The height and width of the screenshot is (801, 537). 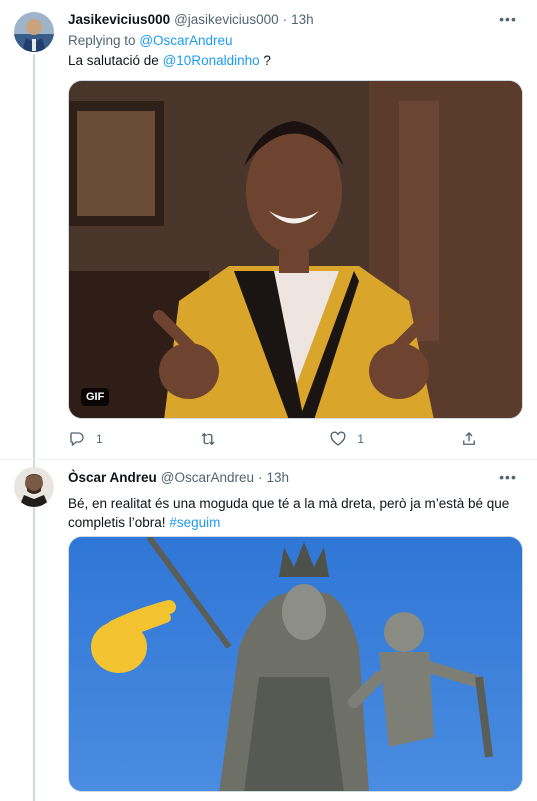 I want to click on share-button, so click(x=469, y=439).